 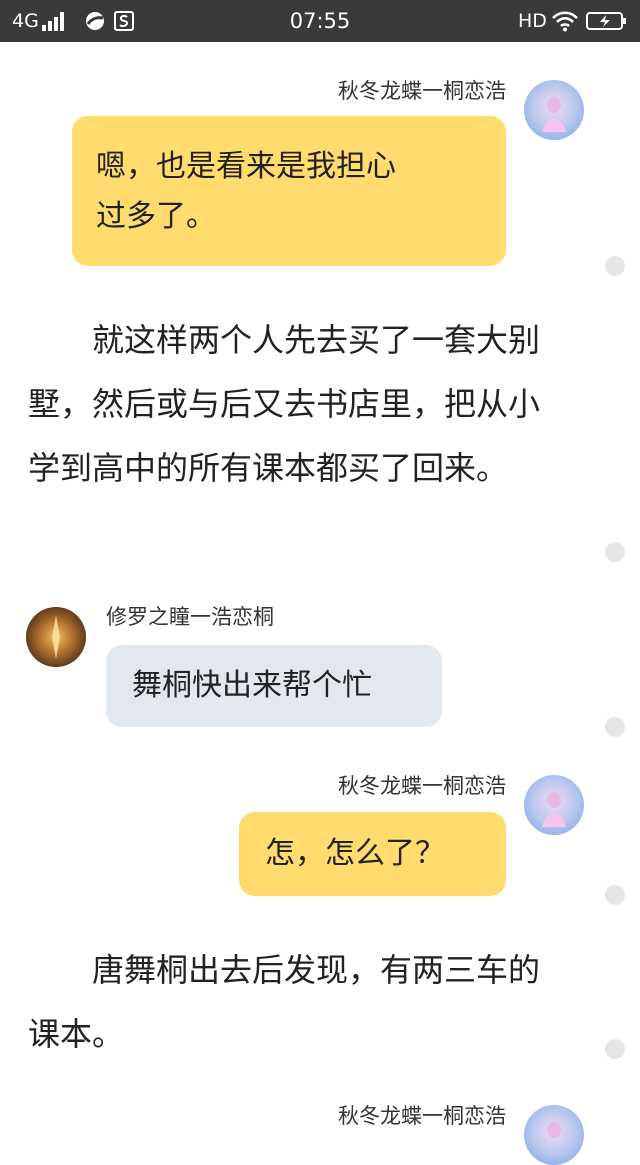 What do you see at coordinates (190, 617) in the screenshot?
I see `speaker-name: 修罗之瞳一浩恋桐` at bounding box center [190, 617].